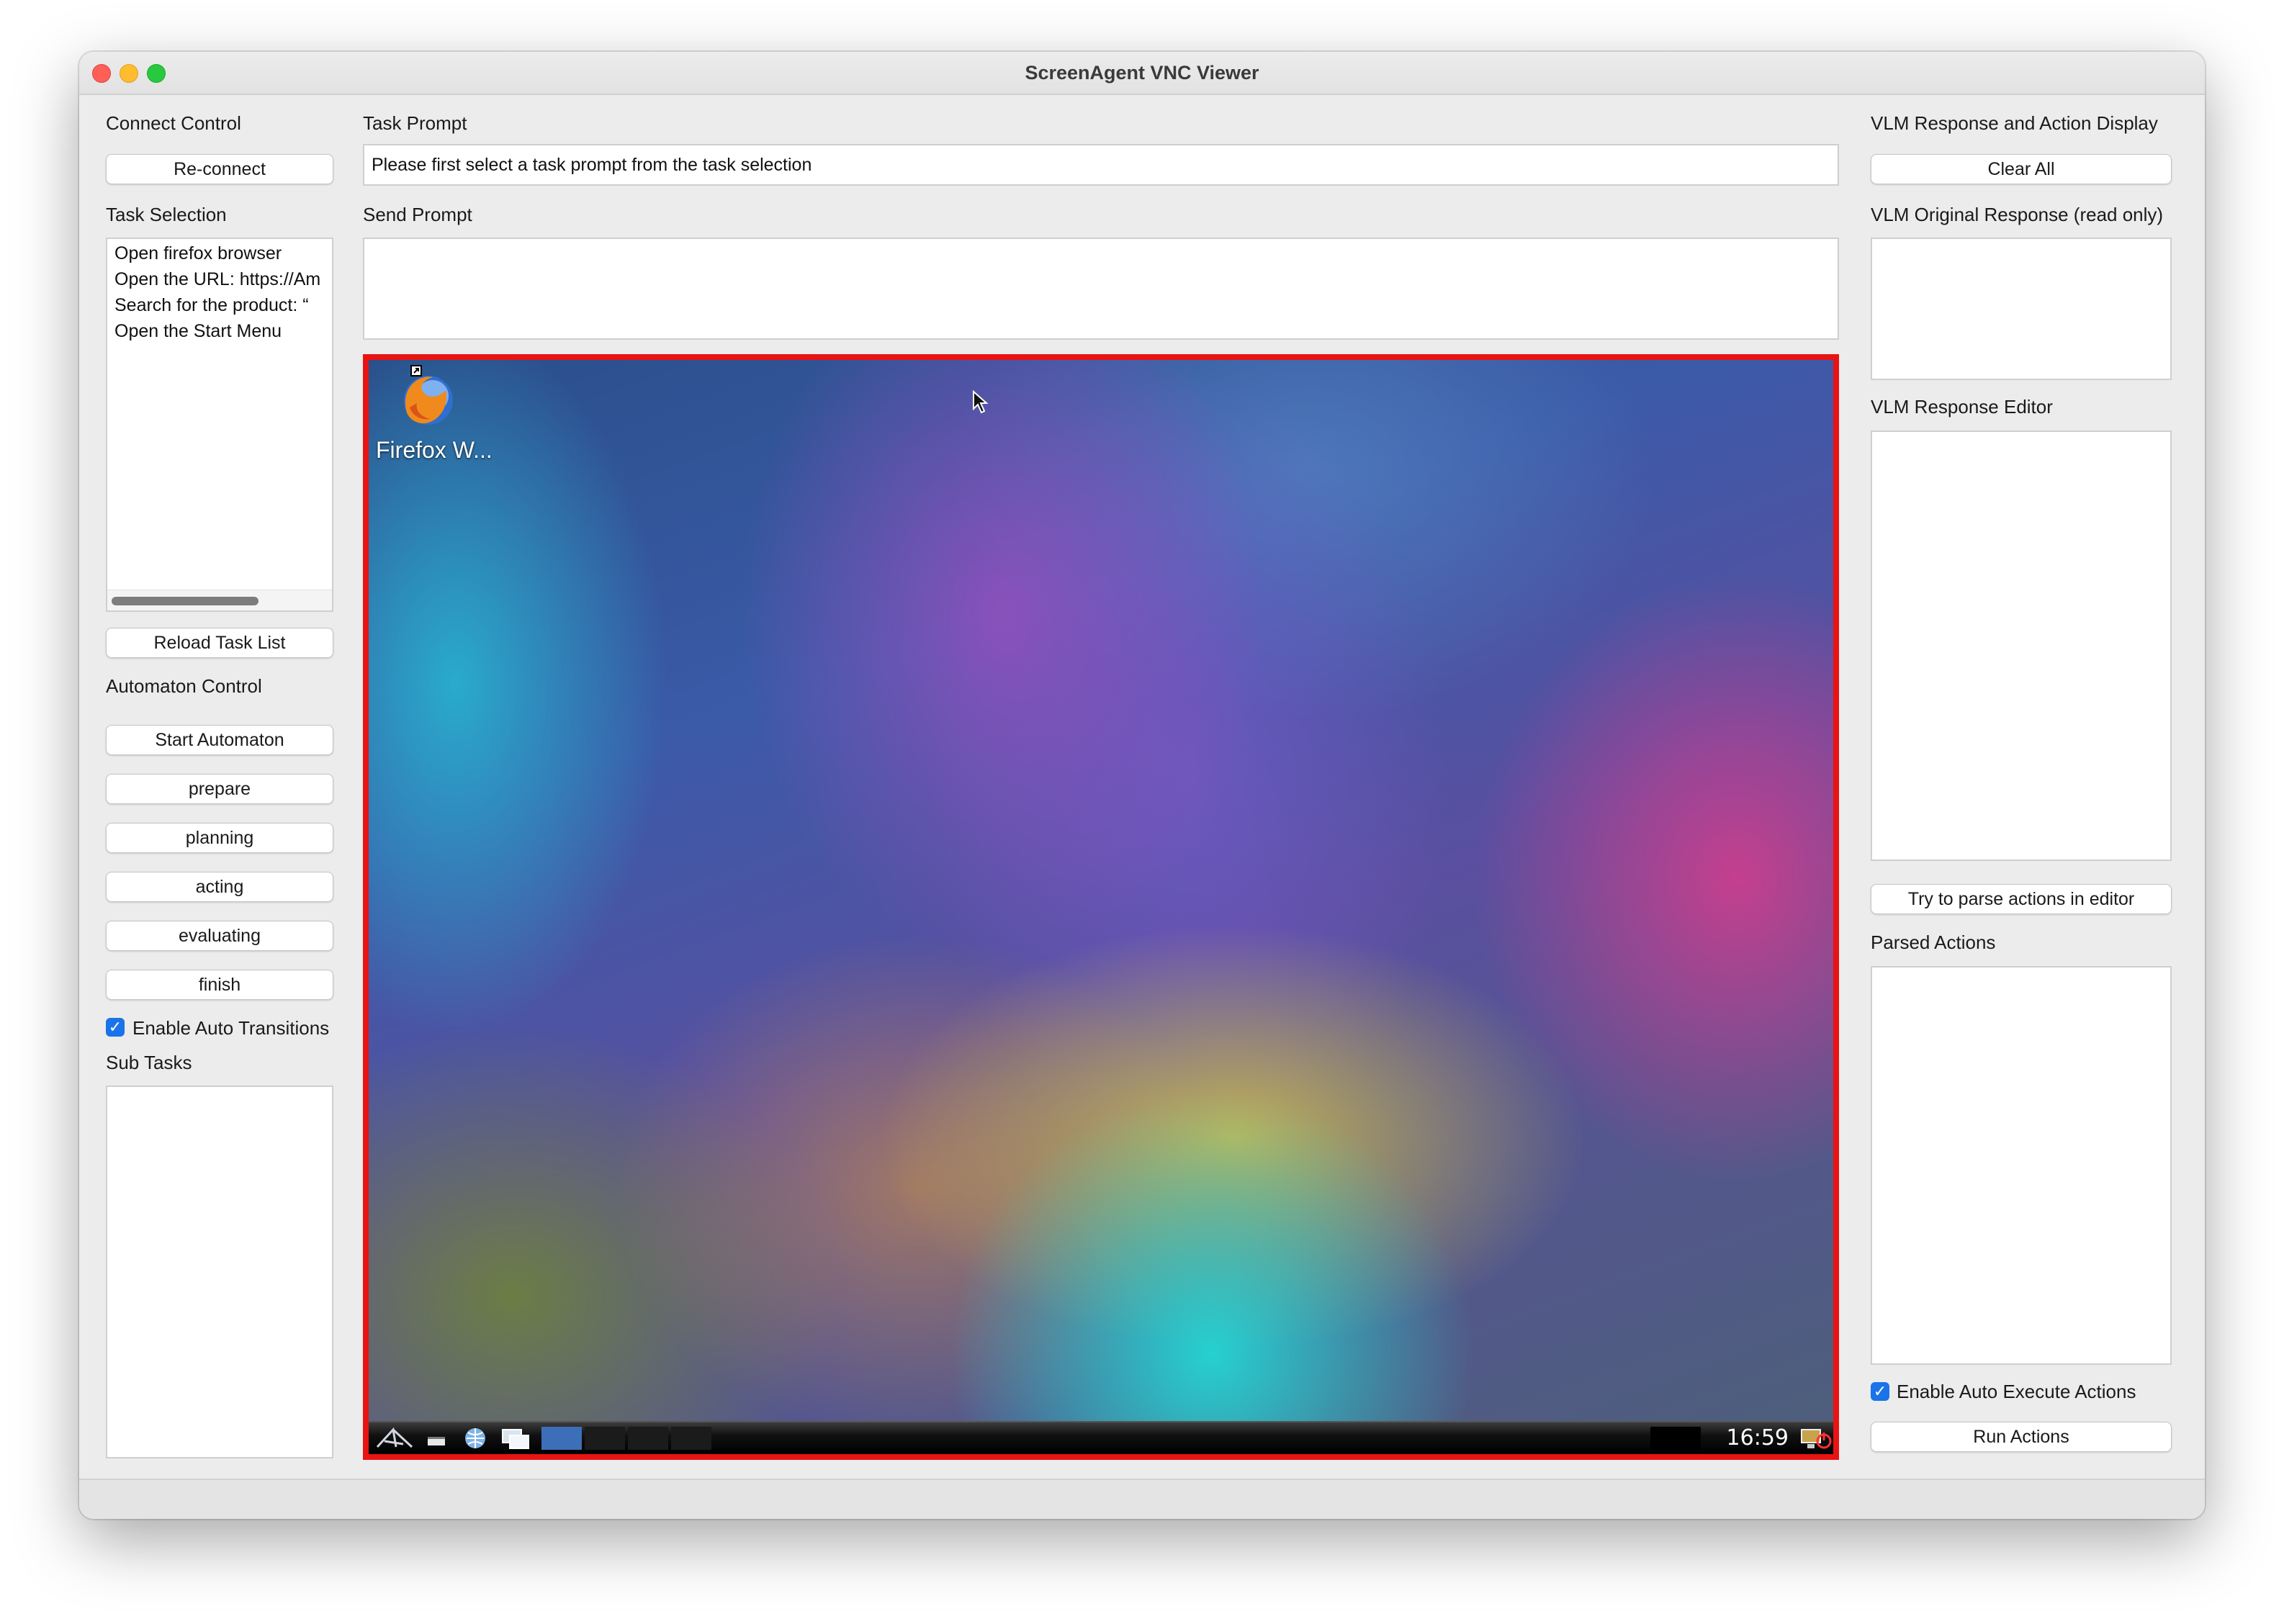 This screenshot has width=2284, height=1624. What do you see at coordinates (2018, 215) in the screenshot?
I see `vlm-original-response-label: VLM Original Response (read only)` at bounding box center [2018, 215].